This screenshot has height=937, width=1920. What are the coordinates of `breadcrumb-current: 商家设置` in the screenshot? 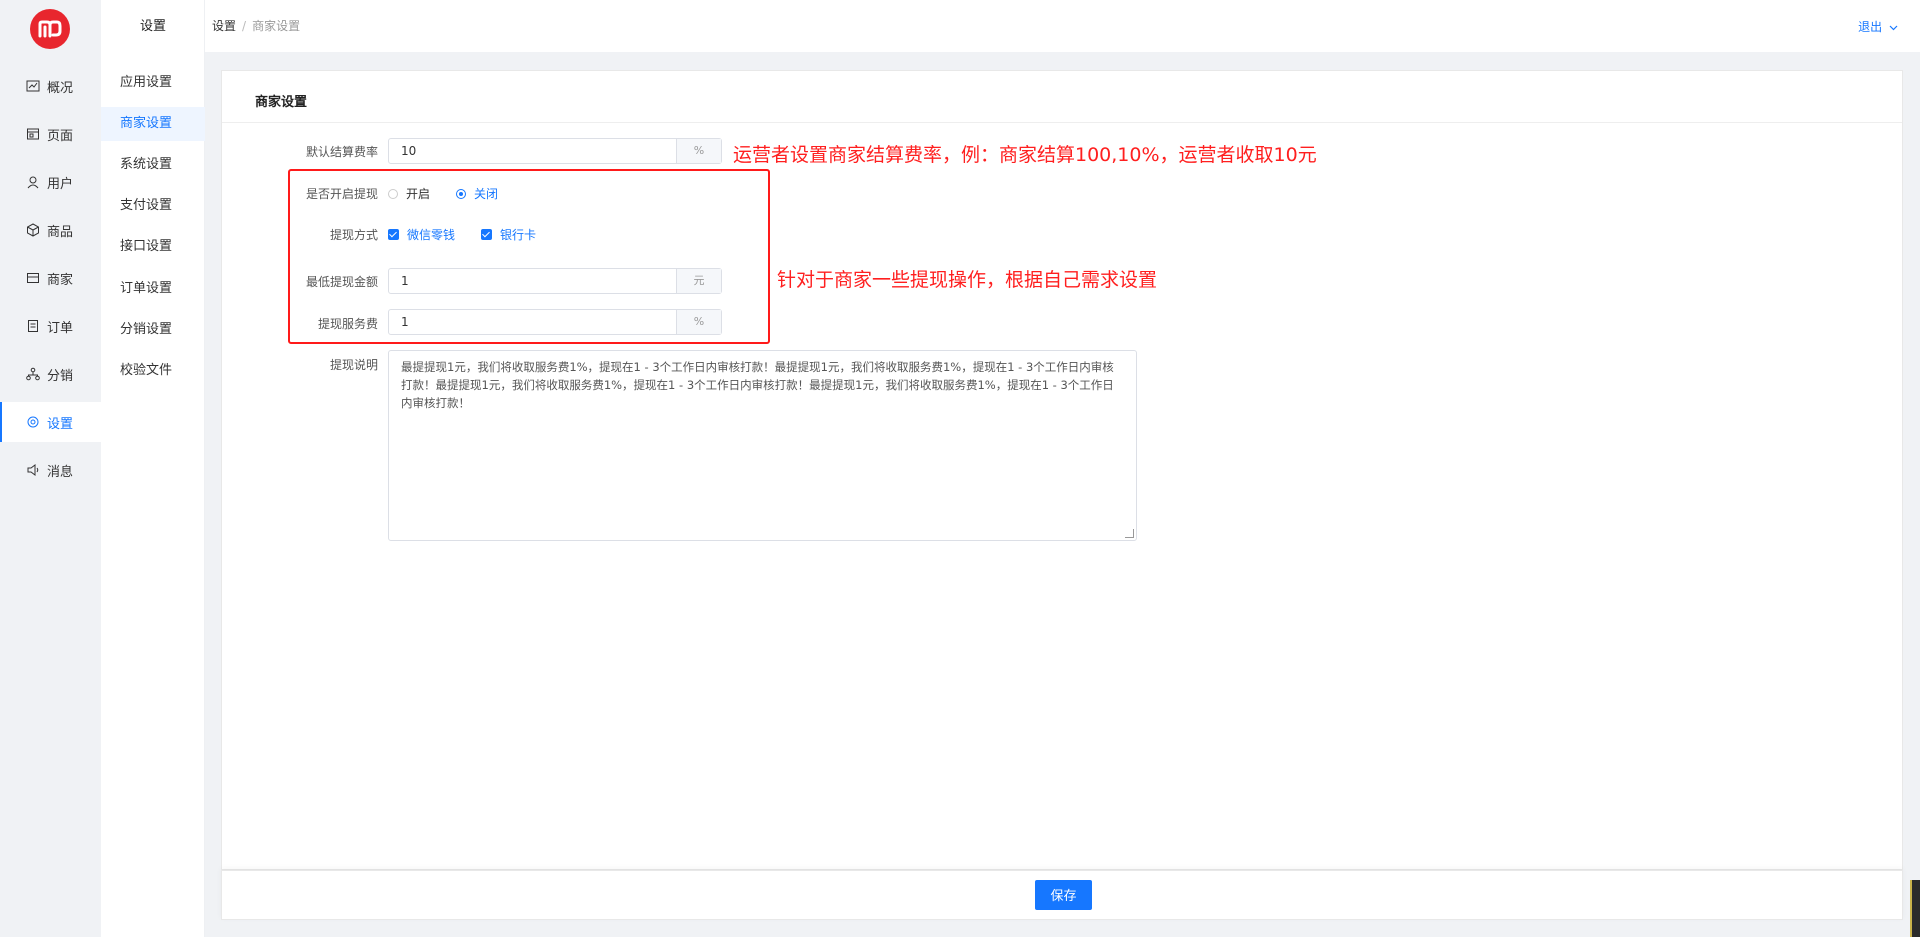 It's located at (276, 26).